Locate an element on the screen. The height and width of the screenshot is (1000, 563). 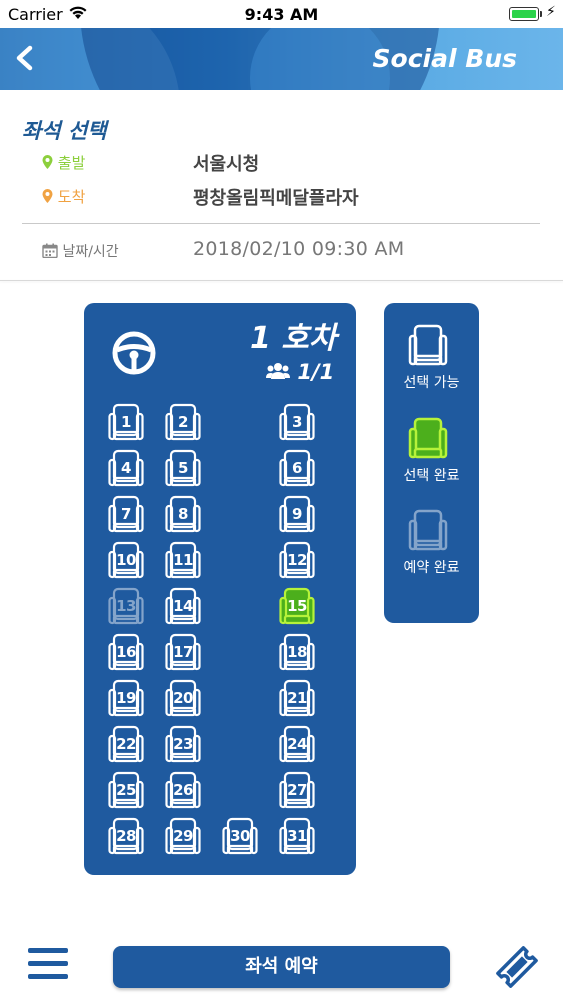
seat-28: 28 is located at coordinates (126, 836).